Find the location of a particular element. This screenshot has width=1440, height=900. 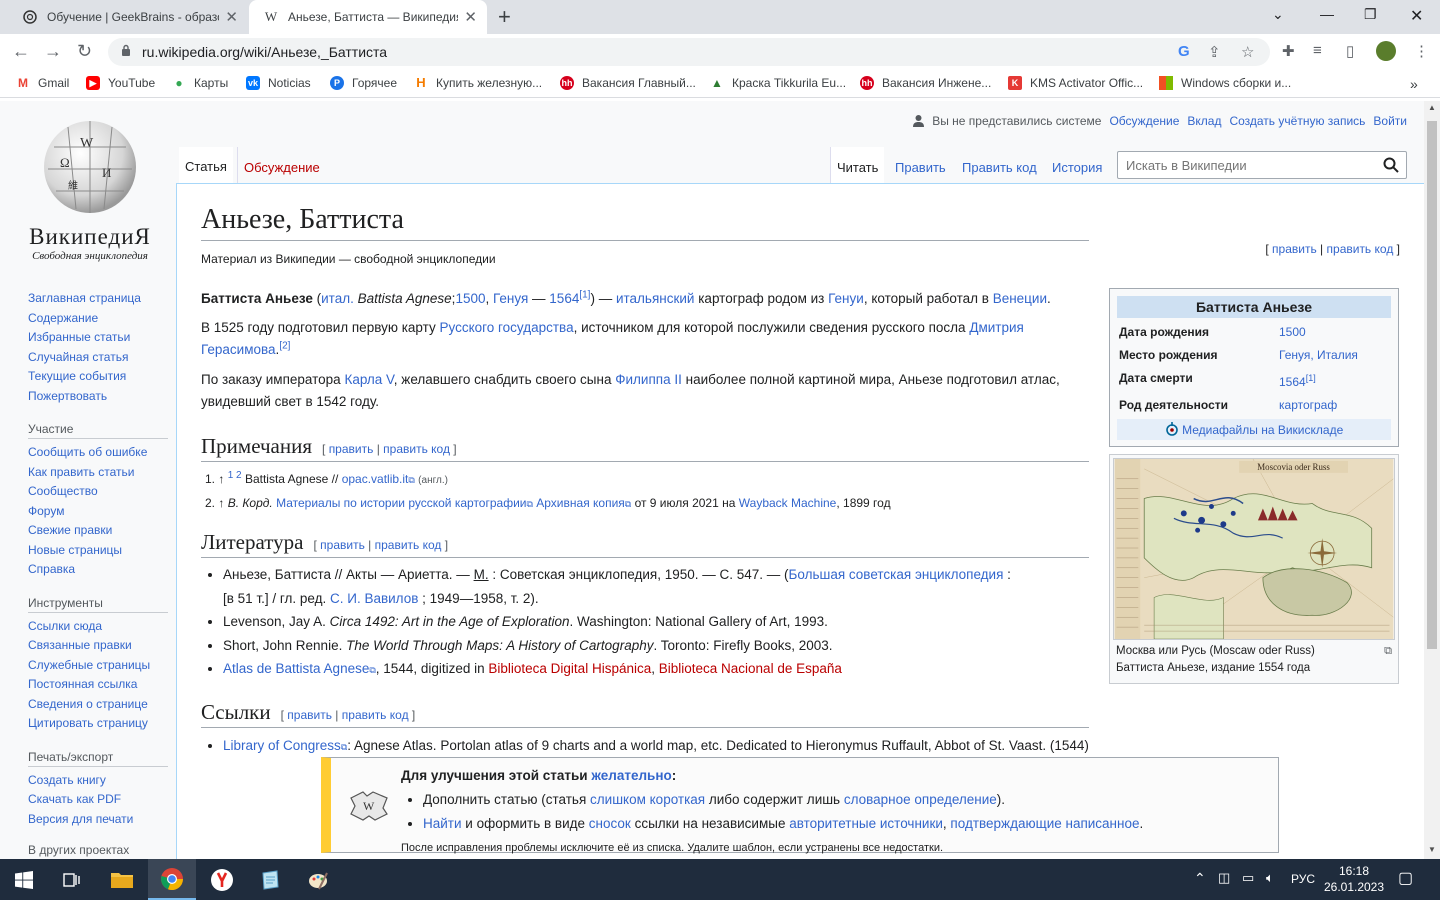

infobox-value-link: 1500 is located at coordinates (1292, 332).